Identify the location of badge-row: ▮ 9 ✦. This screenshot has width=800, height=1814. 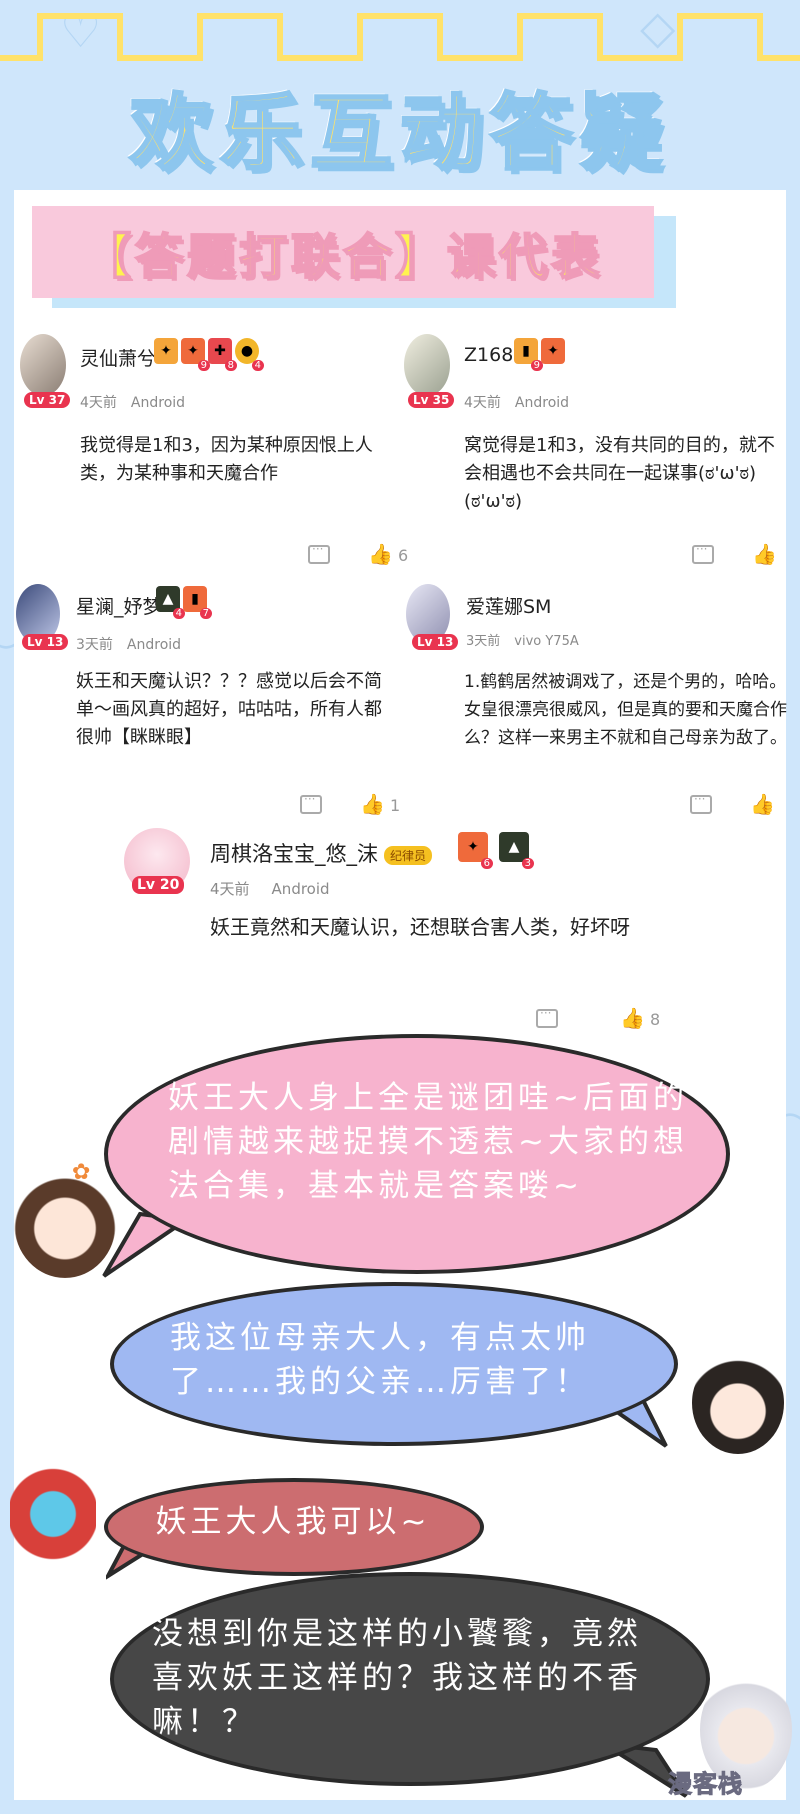
(539, 354).